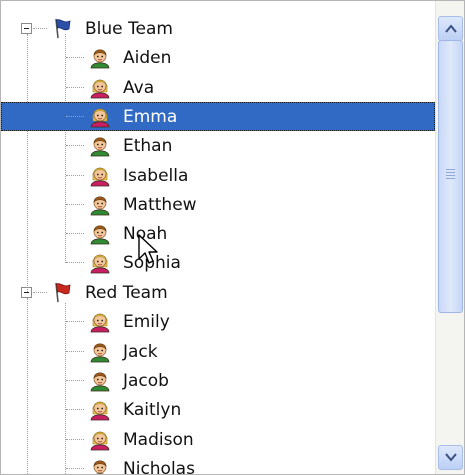 This screenshot has height=475, width=465. What do you see at coordinates (218, 262) in the screenshot?
I see `tree-item-sophia: Sophia` at bounding box center [218, 262].